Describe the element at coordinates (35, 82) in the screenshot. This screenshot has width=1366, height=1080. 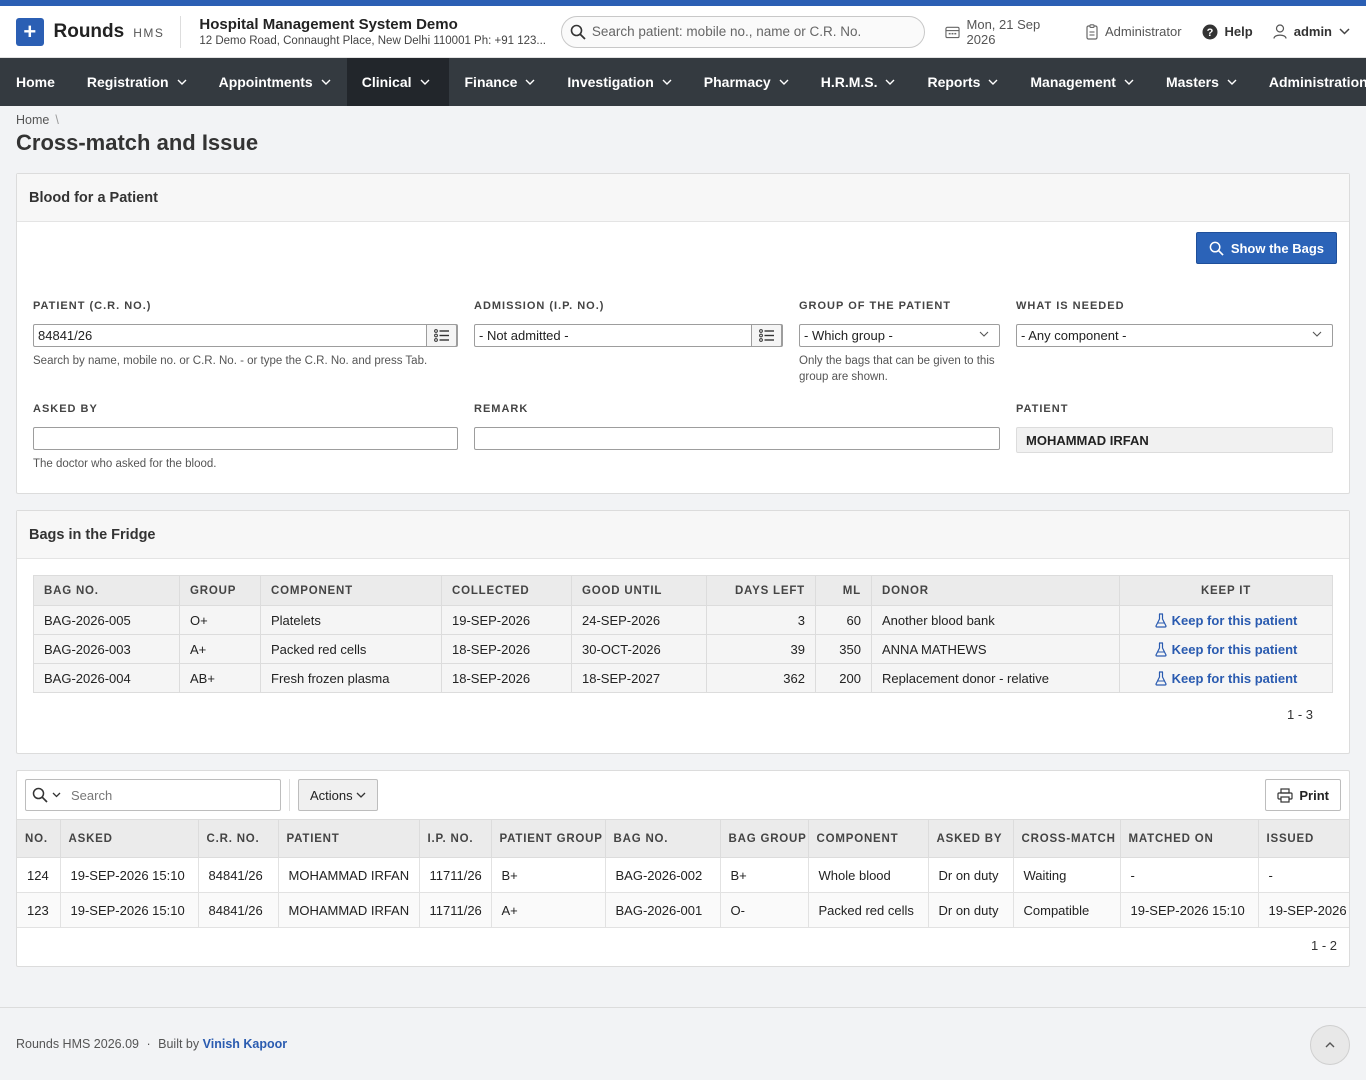
I see `nav-home: Home` at that location.